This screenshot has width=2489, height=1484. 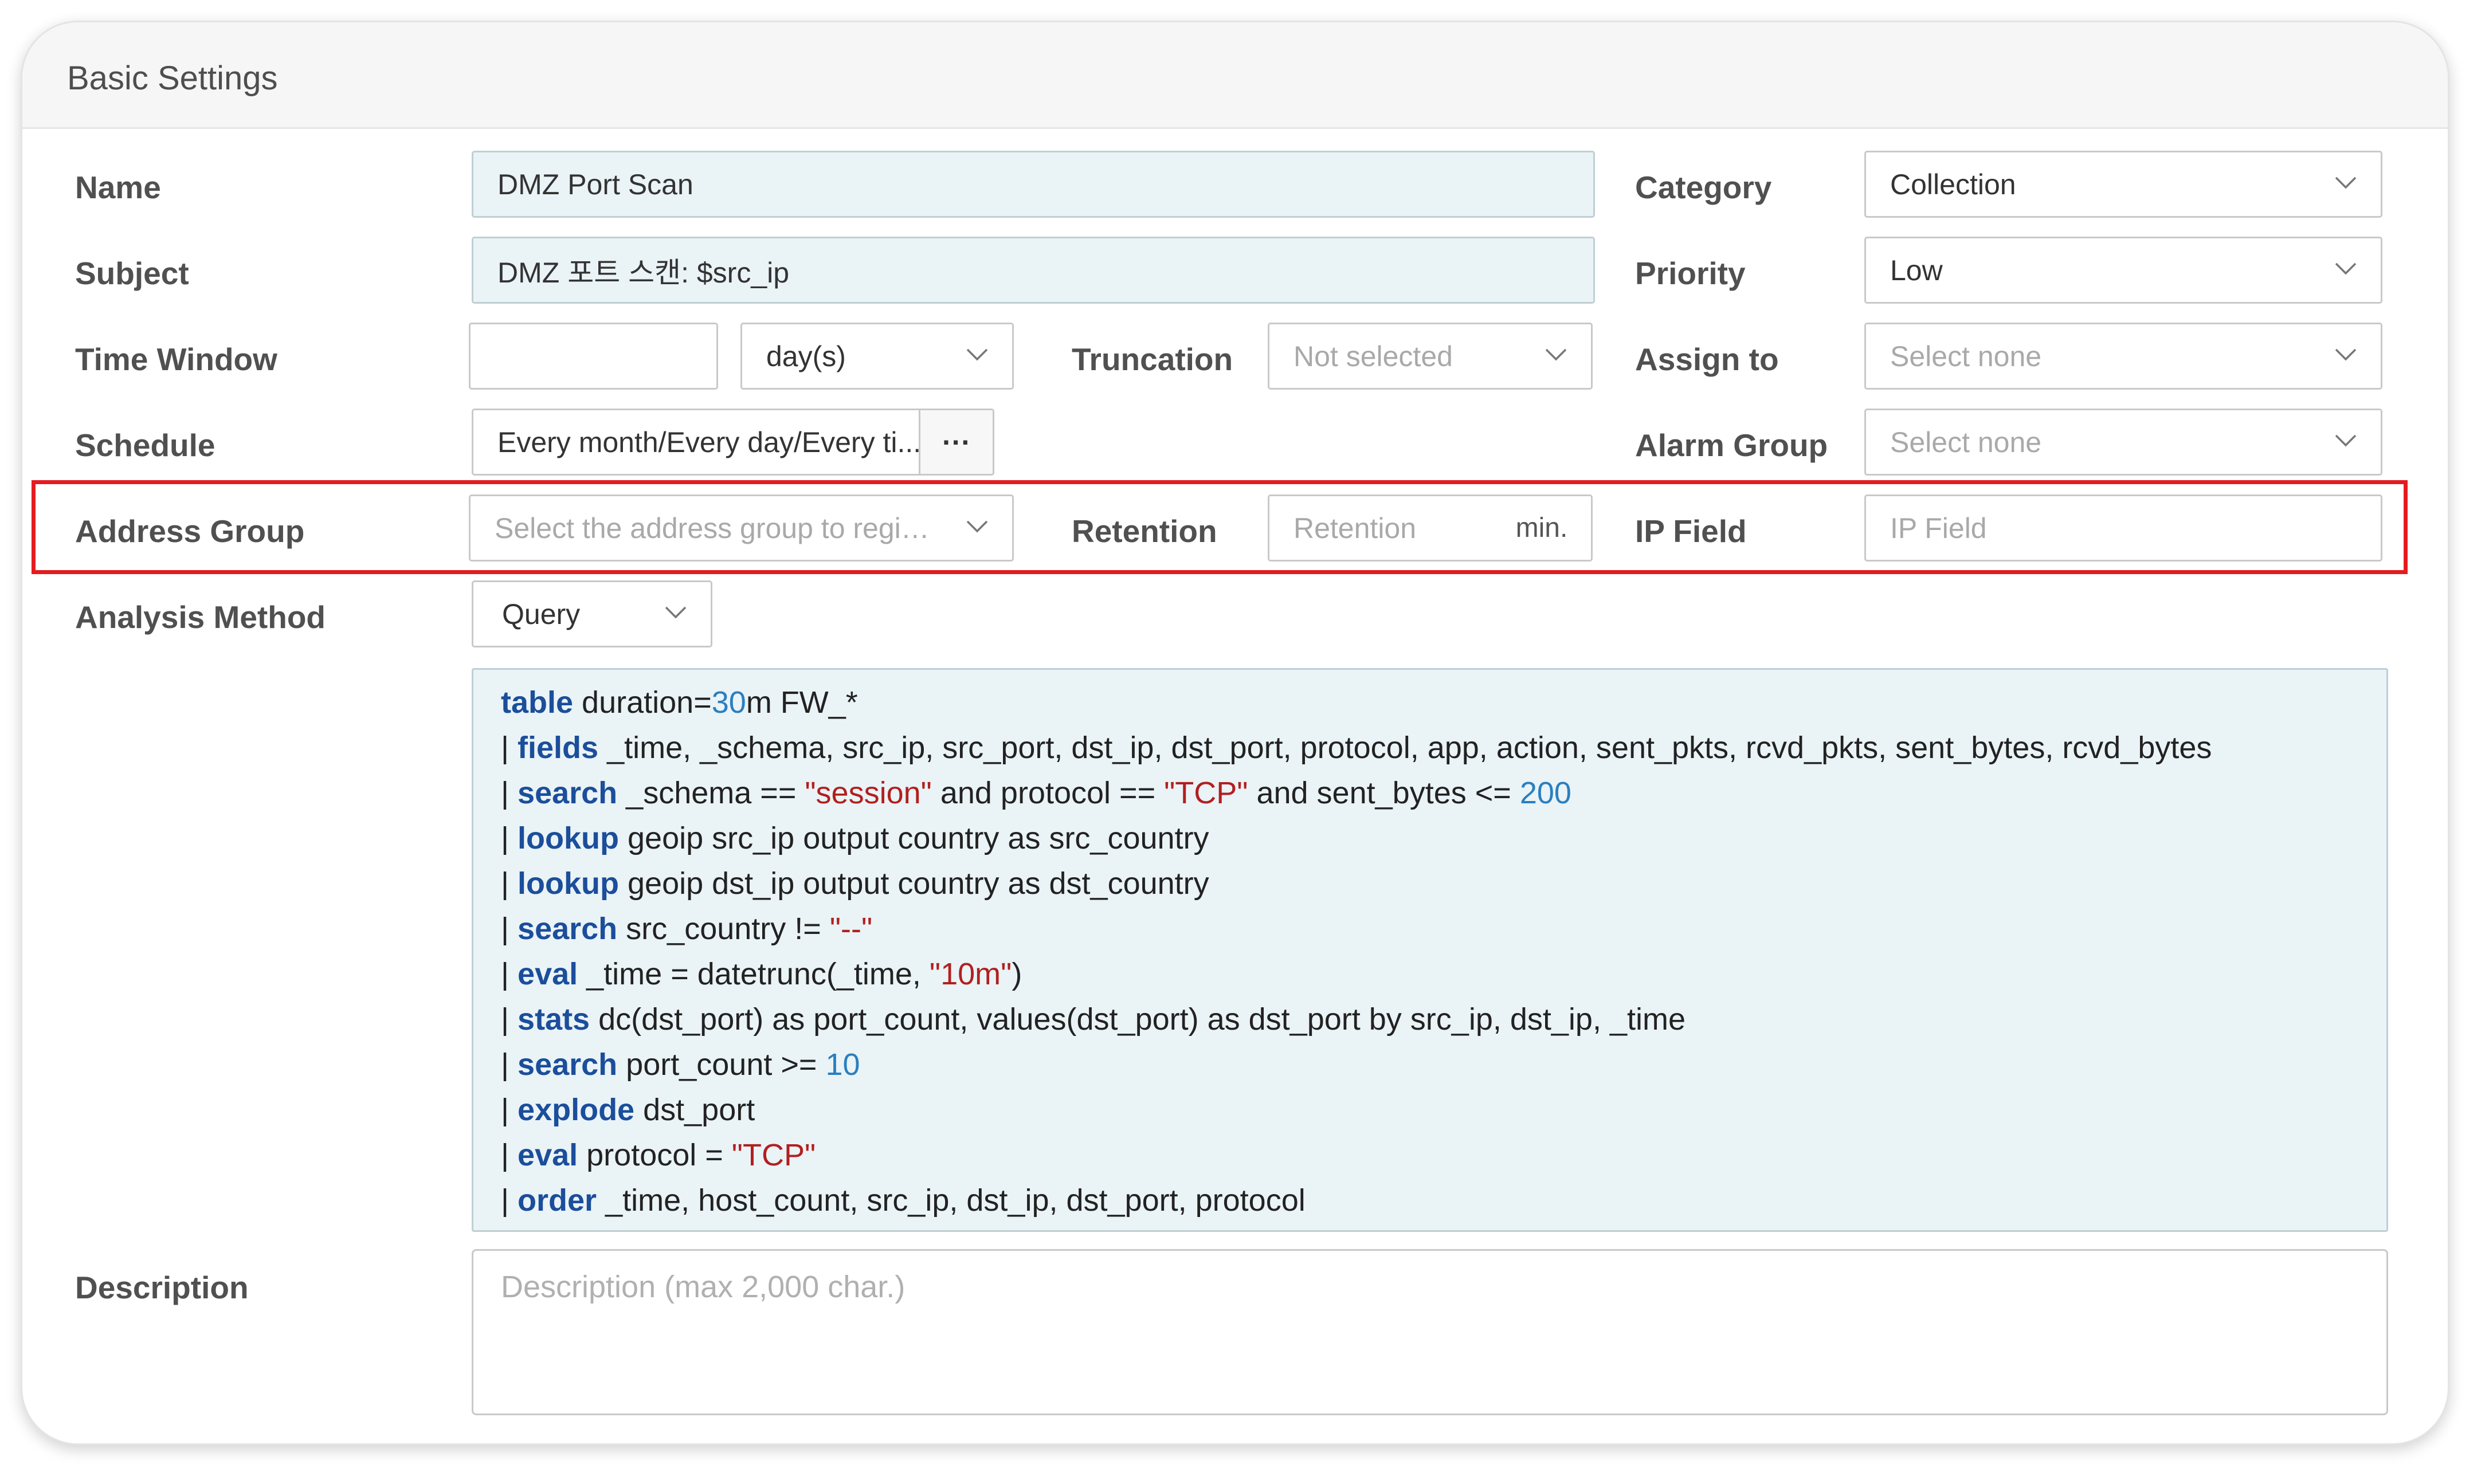 What do you see at coordinates (644, 272) in the screenshot?
I see `subject-value: DMZ 포트 스캔: $src_ip` at bounding box center [644, 272].